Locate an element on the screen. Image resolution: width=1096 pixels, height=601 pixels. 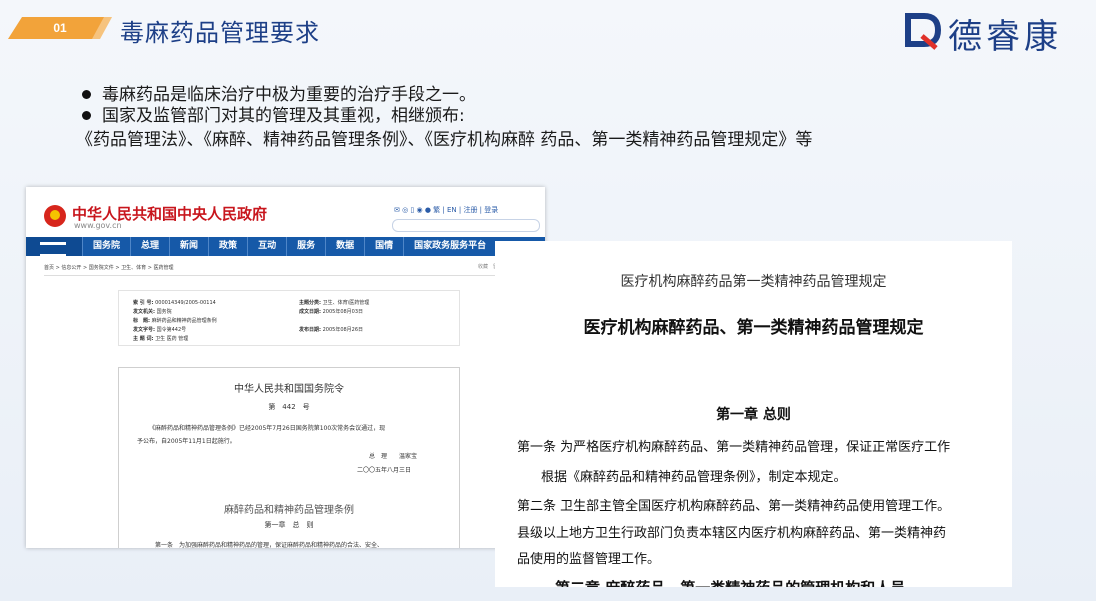
national-emblem-icon is located at coordinates (55, 216).